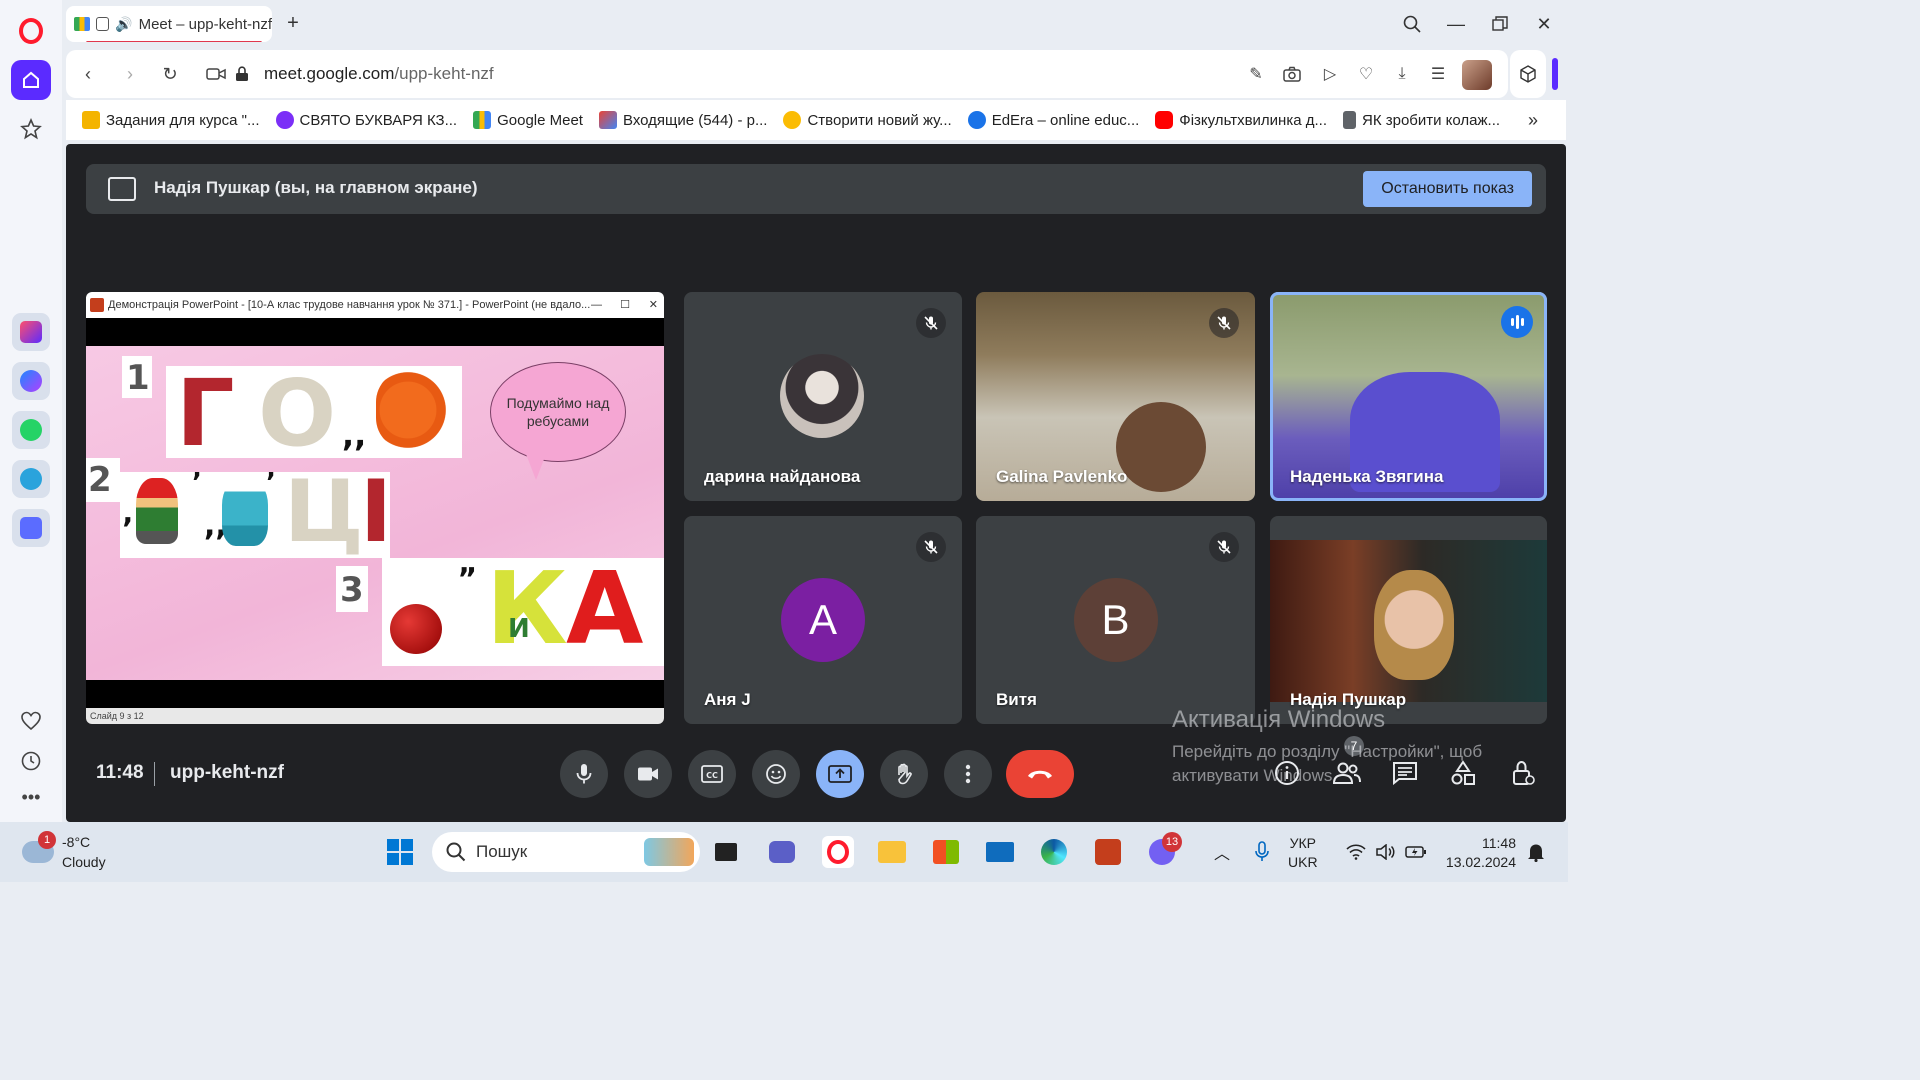 The image size is (1920, 1080). I want to click on participant-tile-self: Надія Пушкар, so click(1408, 620).